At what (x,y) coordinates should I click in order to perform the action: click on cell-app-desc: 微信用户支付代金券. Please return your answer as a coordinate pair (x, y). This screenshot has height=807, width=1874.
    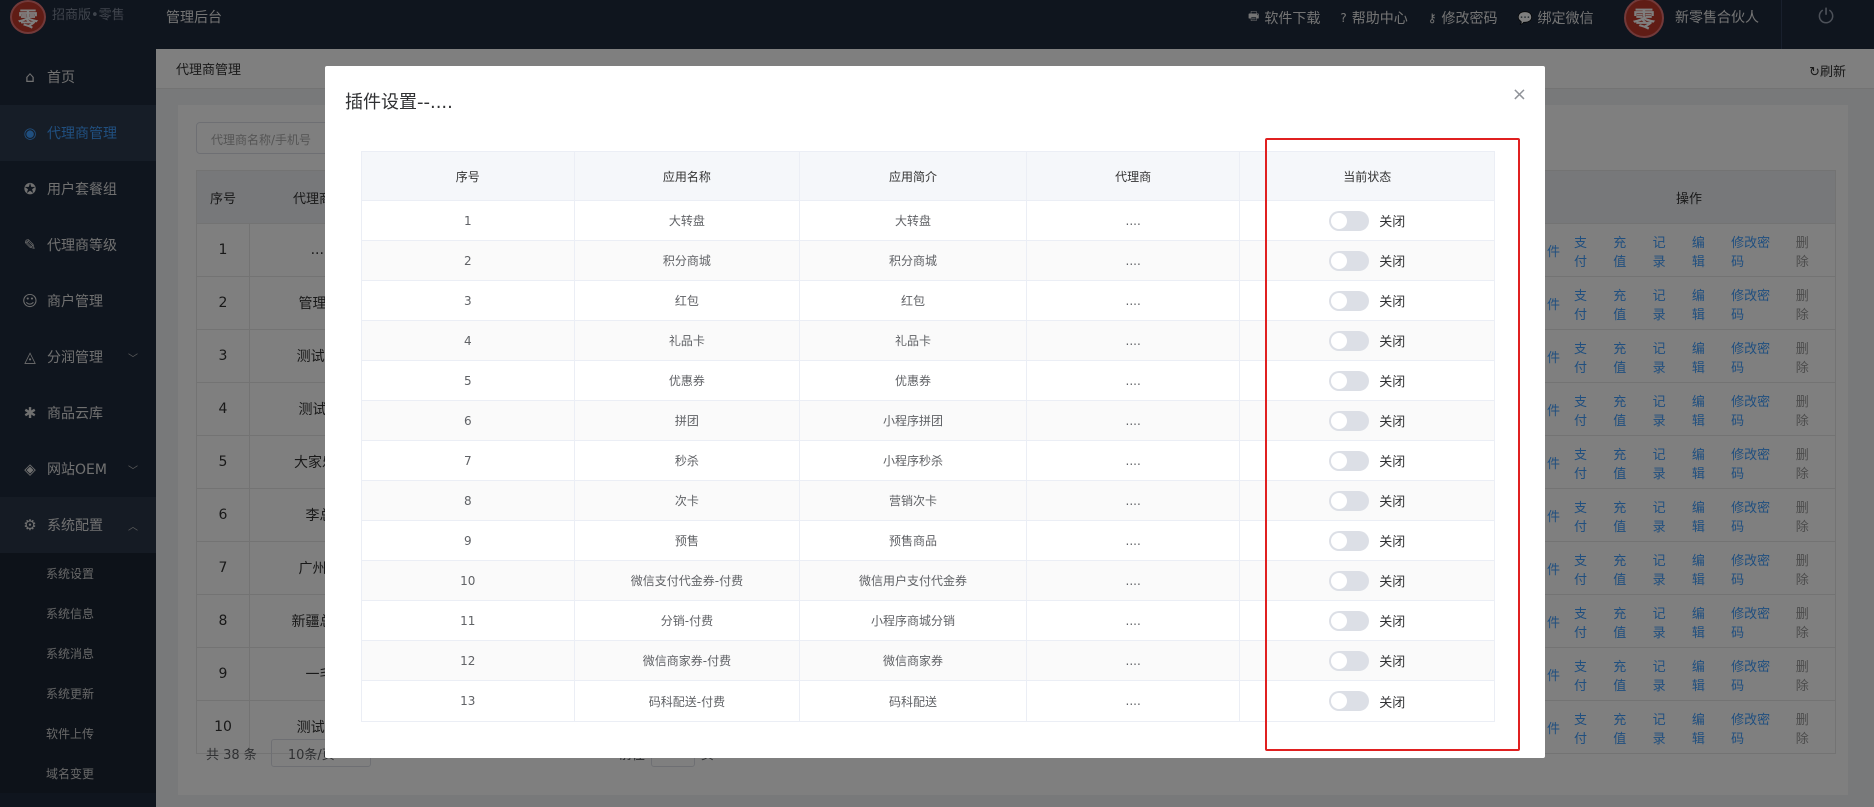
    Looking at the image, I should click on (913, 580).